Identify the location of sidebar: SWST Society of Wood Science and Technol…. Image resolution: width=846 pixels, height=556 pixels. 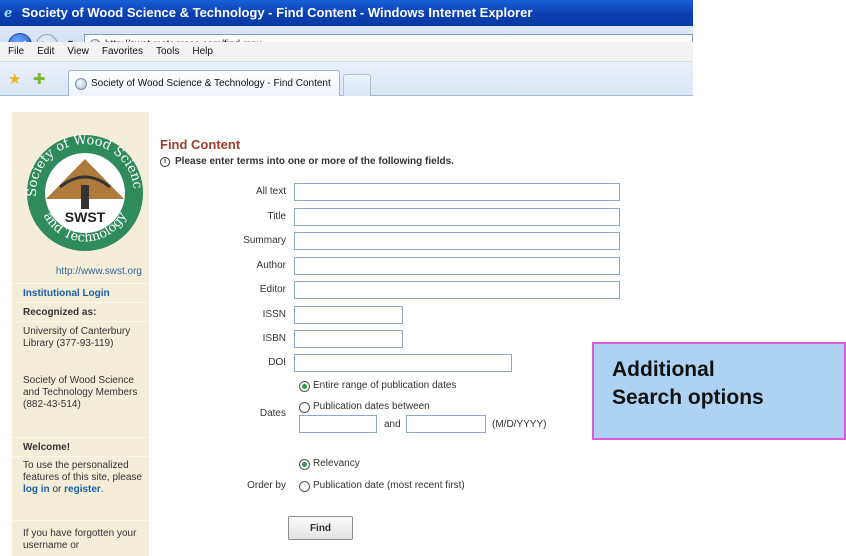
(80, 334).